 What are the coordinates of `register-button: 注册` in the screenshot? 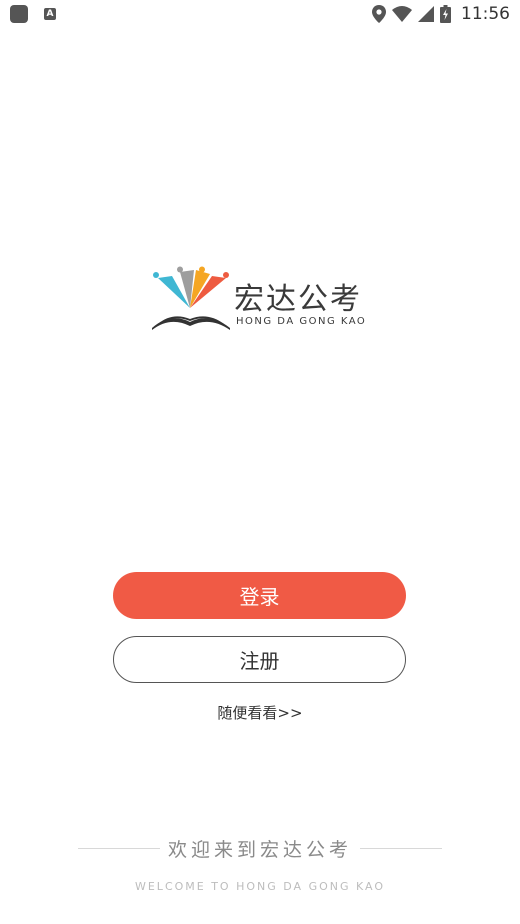 It's located at (259, 659).